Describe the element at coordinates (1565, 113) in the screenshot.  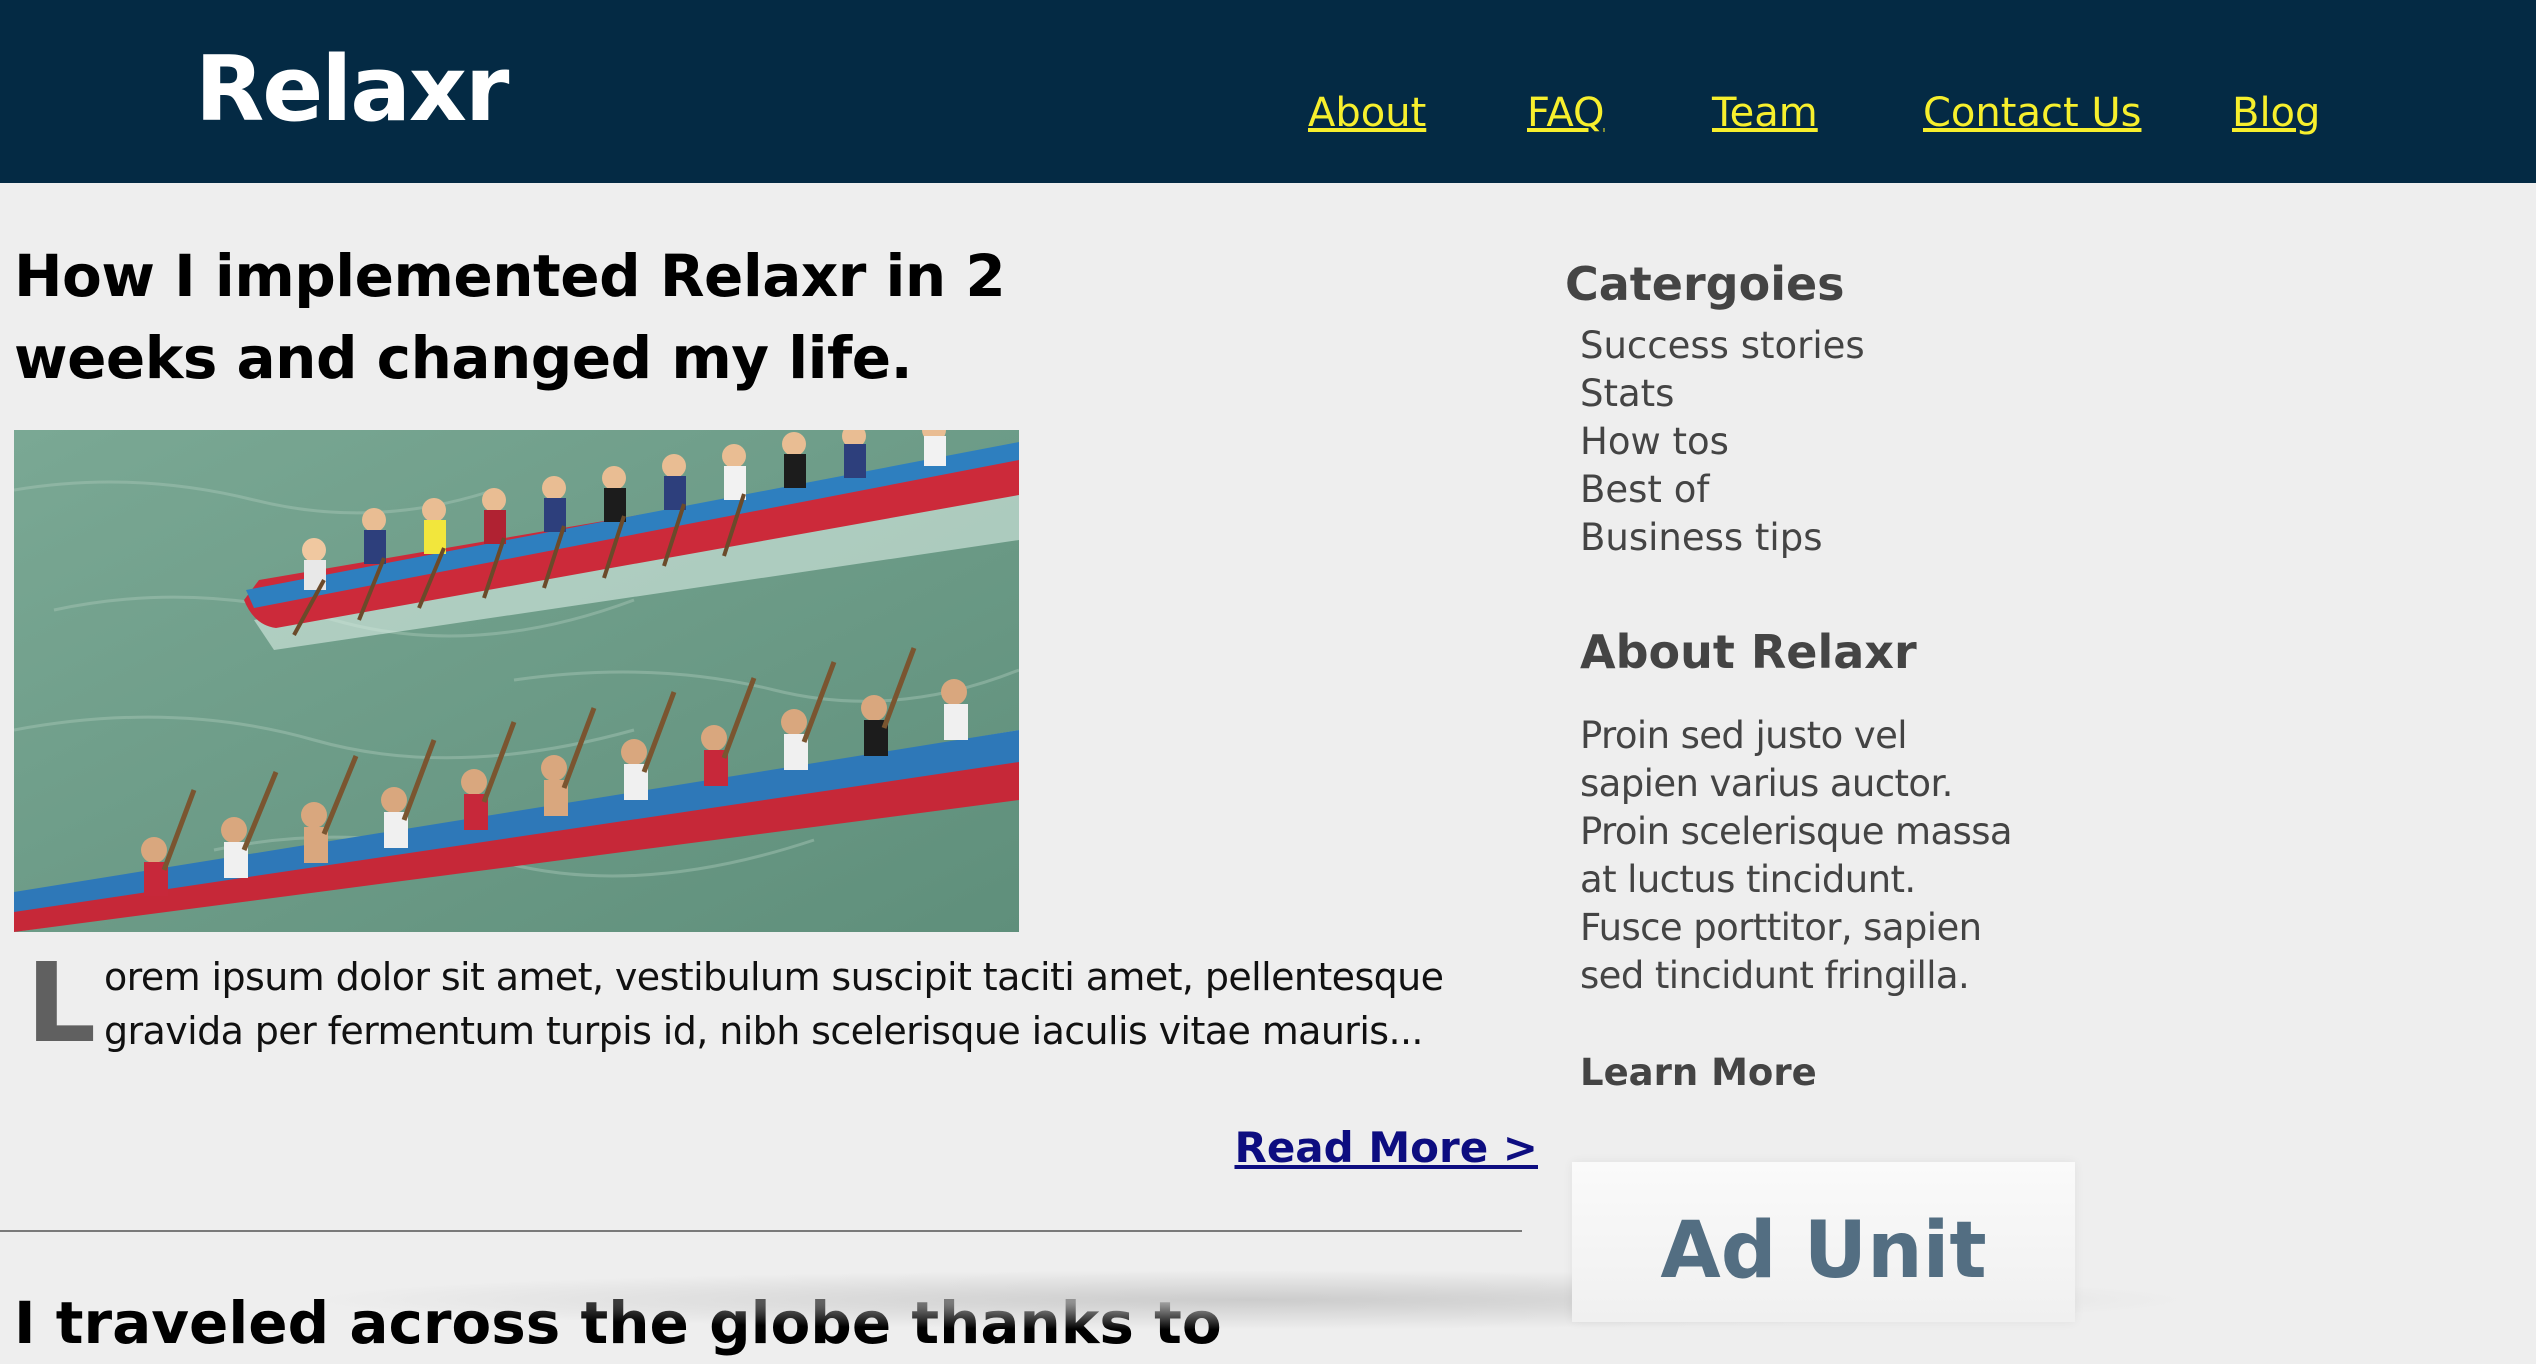
I see `nav-link-faq: FAQ` at that location.